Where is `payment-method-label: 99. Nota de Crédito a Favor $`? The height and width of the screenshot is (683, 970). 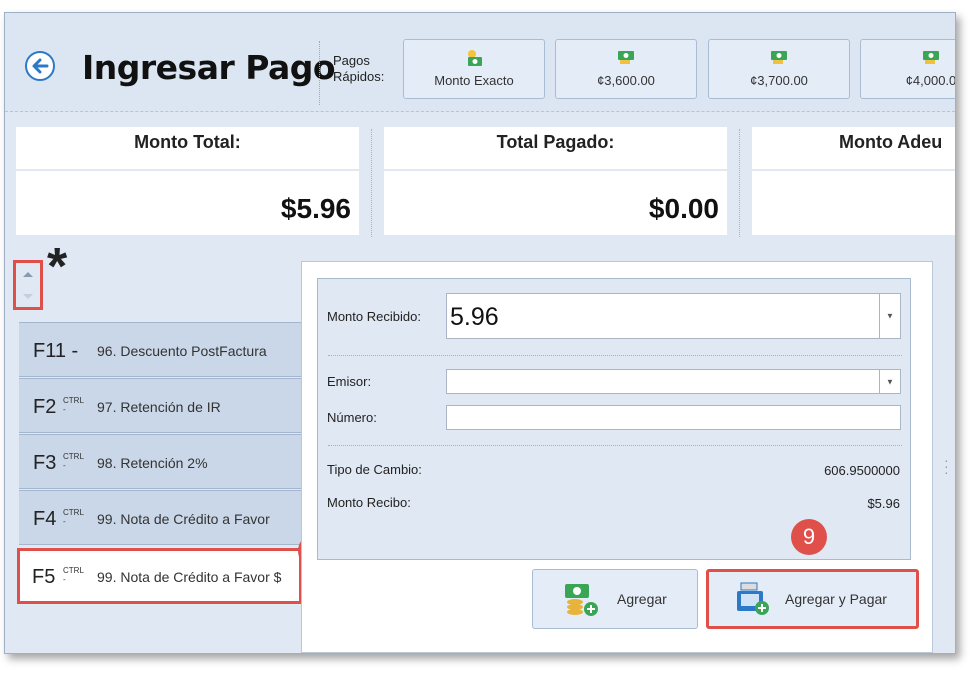
payment-method-label: 99. Nota de Crédito a Favor $ is located at coordinates (189, 577).